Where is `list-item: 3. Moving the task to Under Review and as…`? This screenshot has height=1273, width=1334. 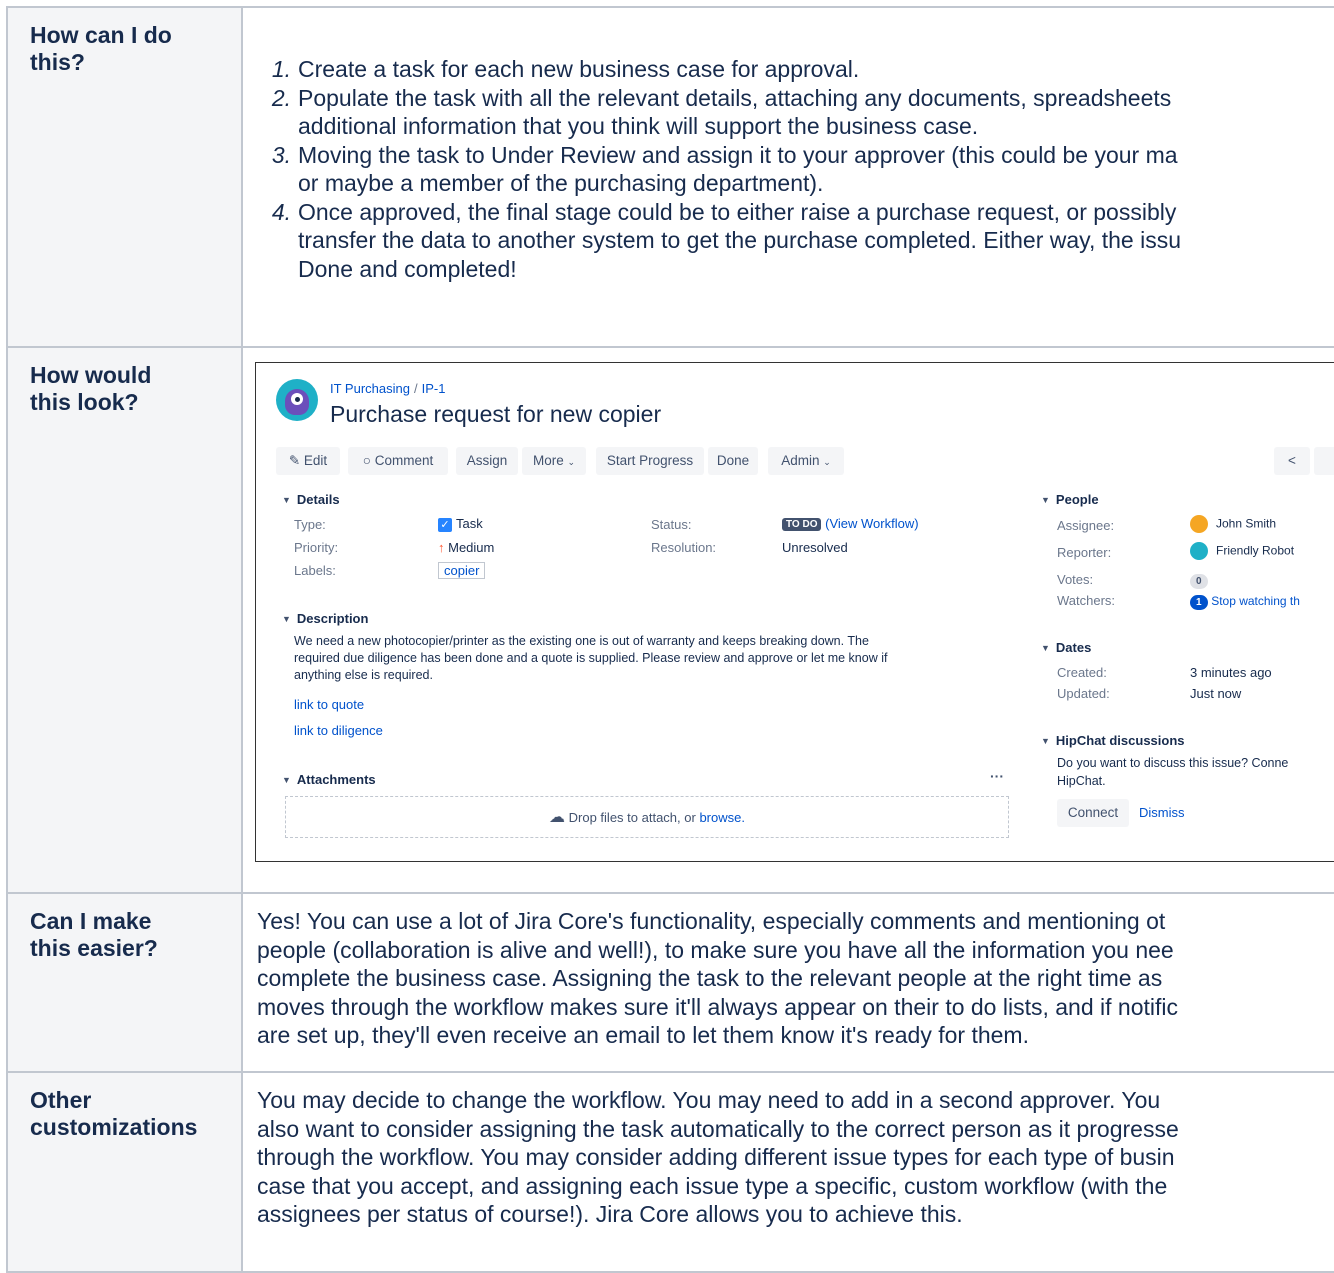
list-item: 3. Moving the task to Under Review and as… is located at coordinates (724, 169).